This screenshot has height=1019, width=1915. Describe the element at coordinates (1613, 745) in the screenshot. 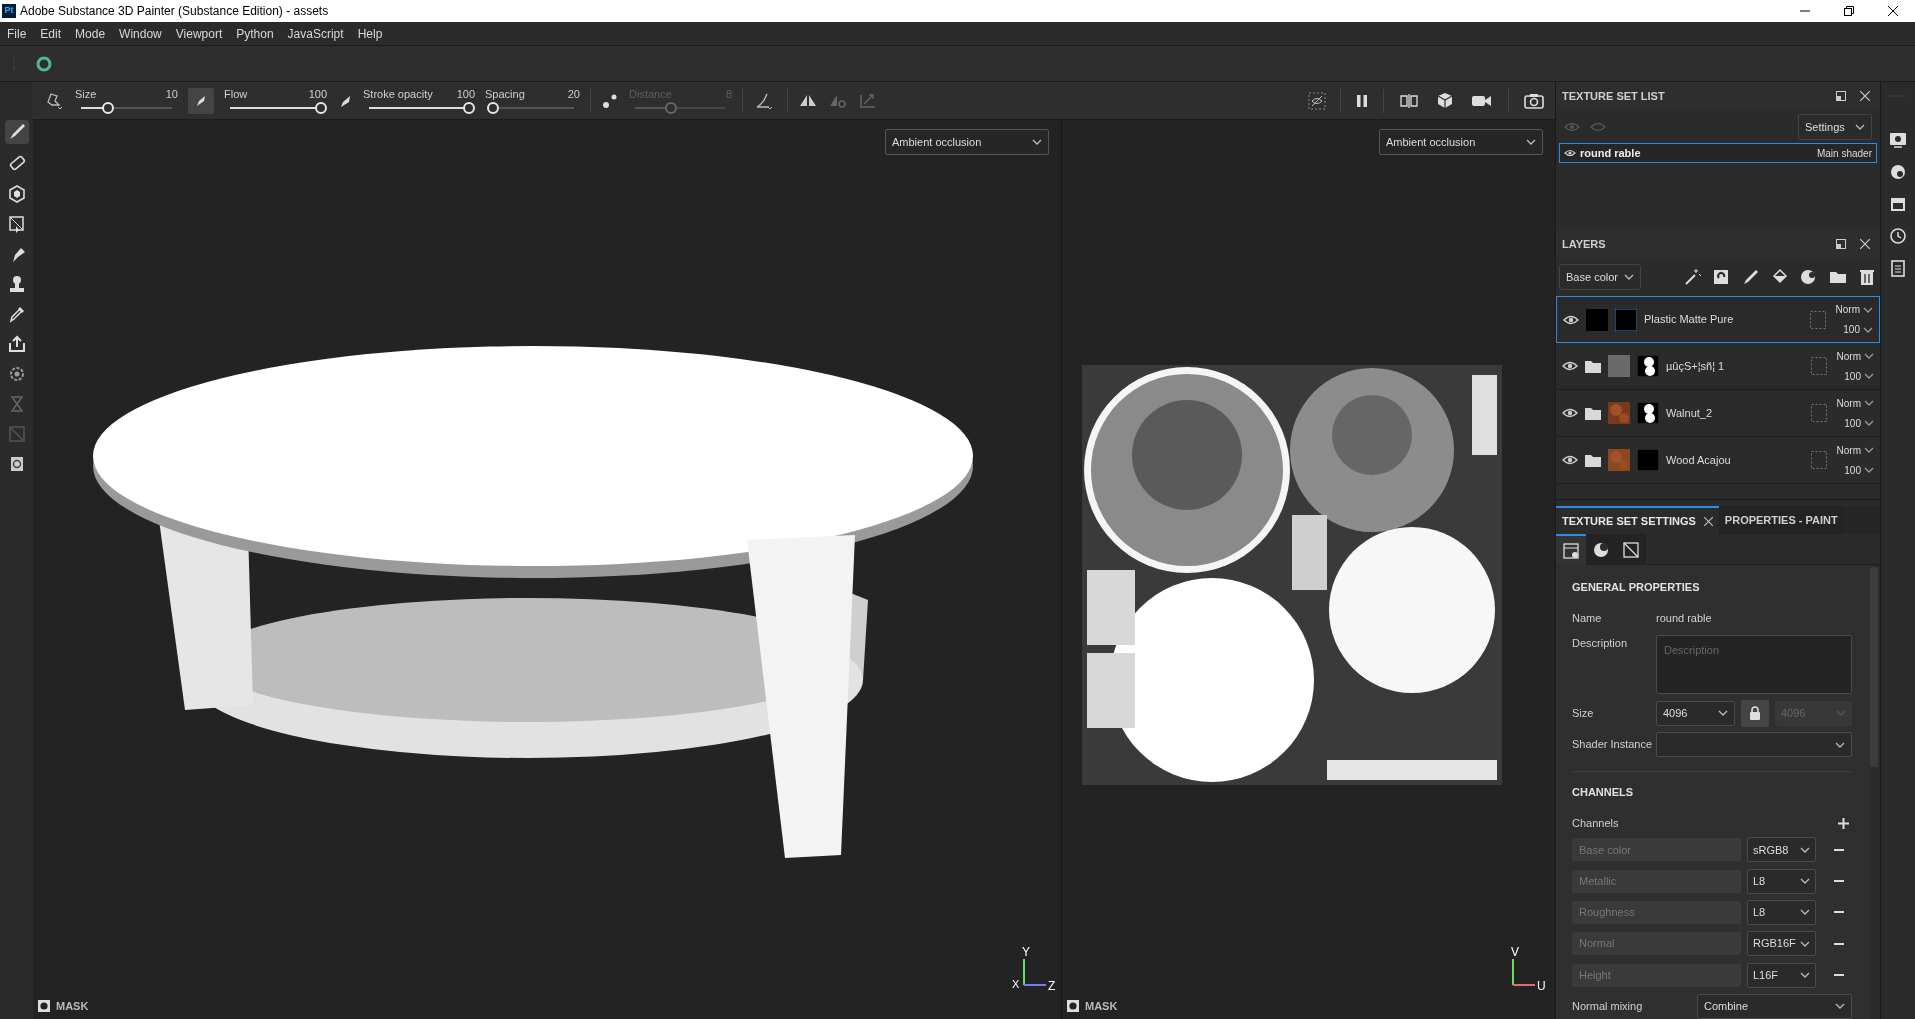

I see `field-label: Shader Instance` at that location.